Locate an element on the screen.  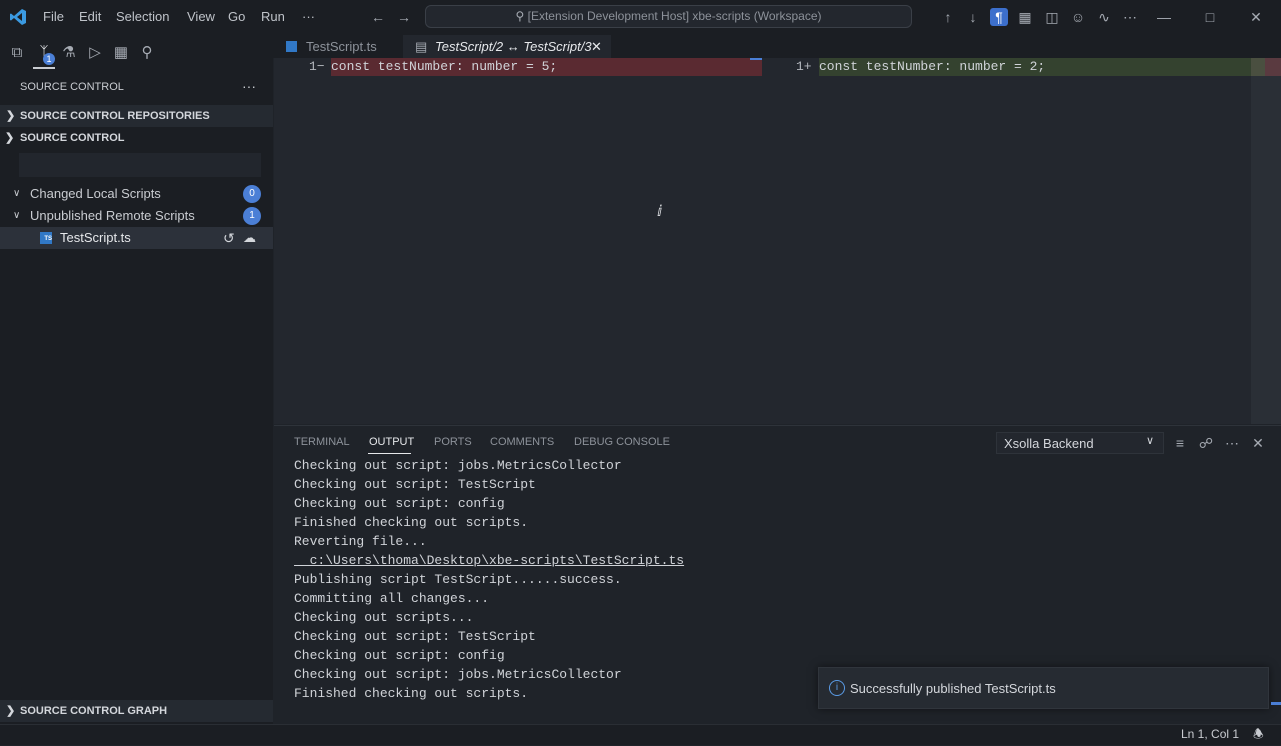
close-window-icon: ✕ is located at coordinates (1256, 17).